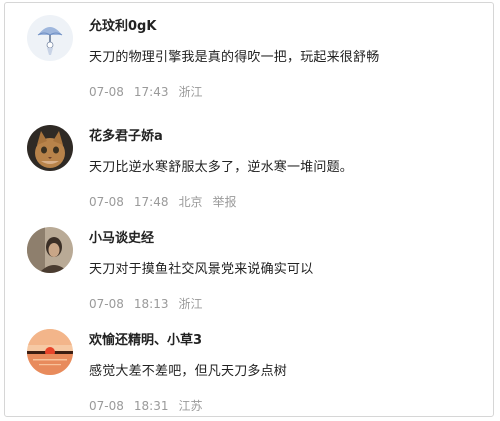 Image resolution: width=500 pixels, height=421 pixels. Describe the element at coordinates (224, 202) in the screenshot. I see `report-link: 举报` at that location.